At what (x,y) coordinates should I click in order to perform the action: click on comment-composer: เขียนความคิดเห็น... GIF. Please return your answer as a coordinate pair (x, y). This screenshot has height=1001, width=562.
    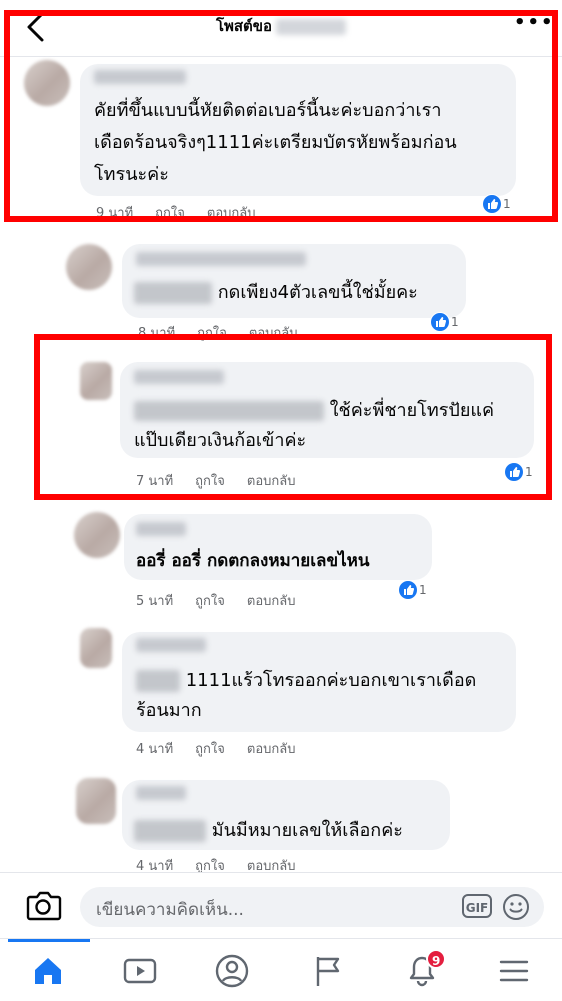
    Looking at the image, I should click on (281, 905).